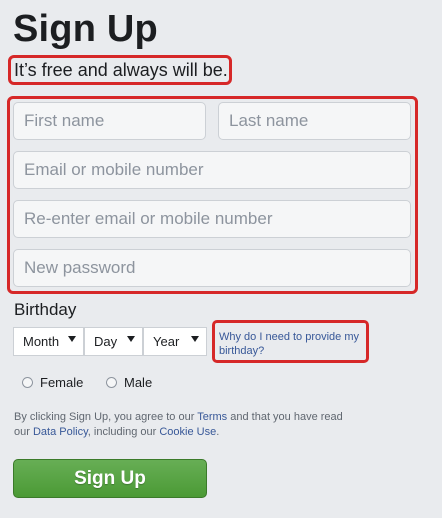 The width and height of the screenshot is (442, 518). What do you see at coordinates (60, 432) in the screenshot?
I see `data-policy-link: Data Policy` at bounding box center [60, 432].